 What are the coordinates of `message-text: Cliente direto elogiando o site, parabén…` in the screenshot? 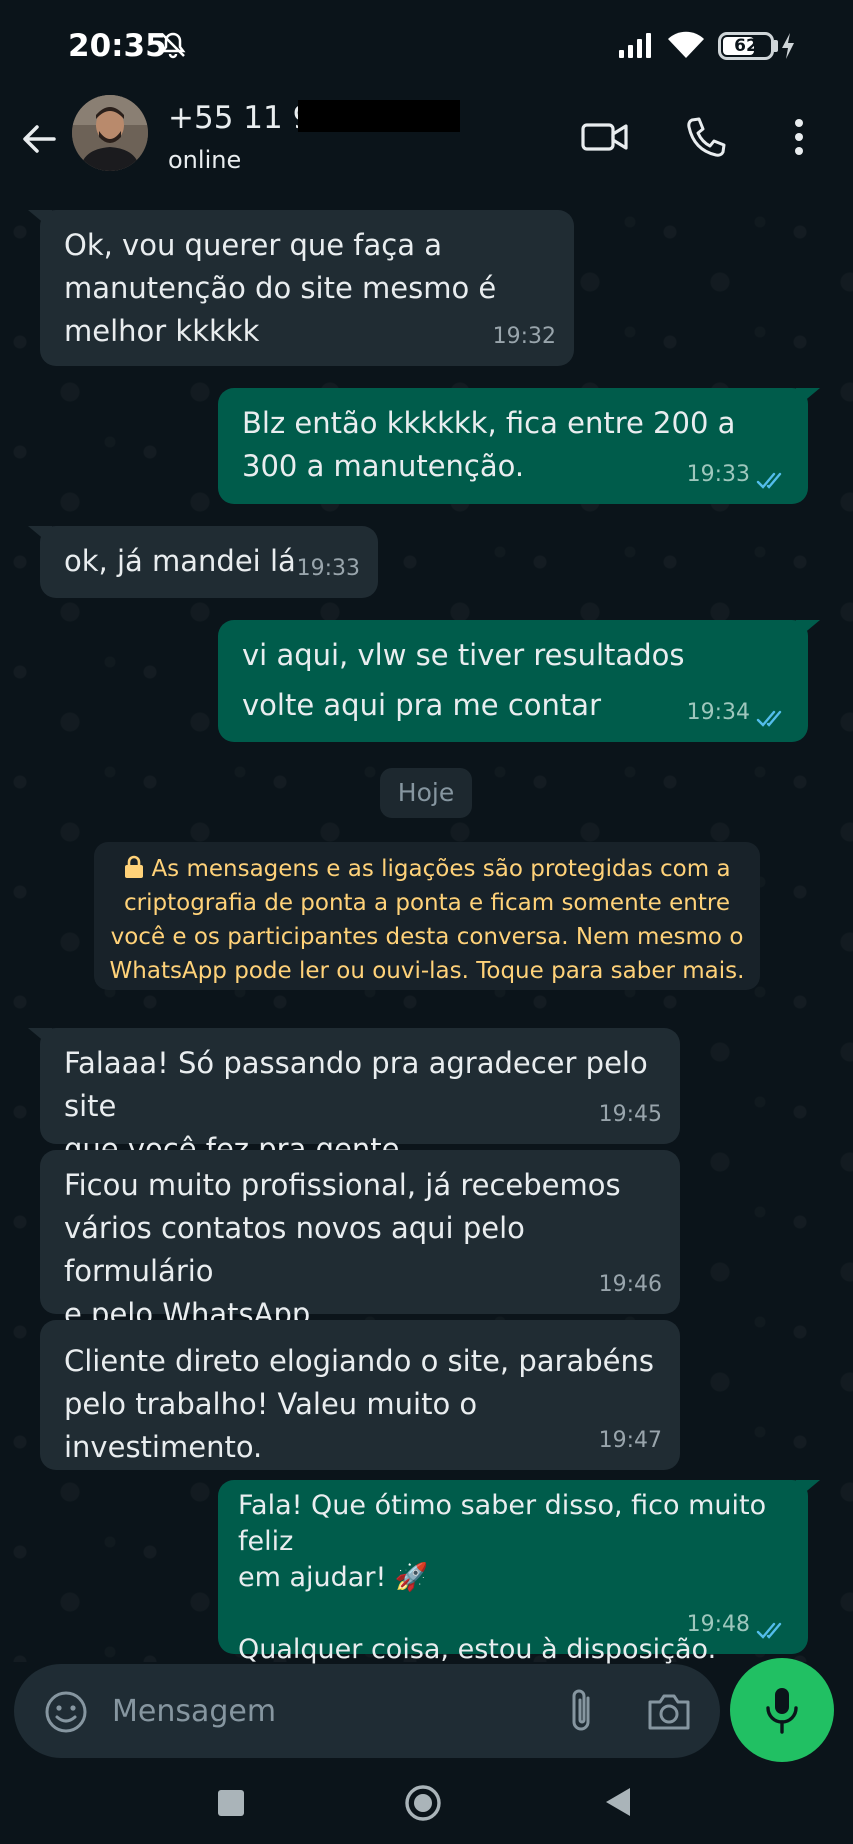 It's located at (359, 1404).